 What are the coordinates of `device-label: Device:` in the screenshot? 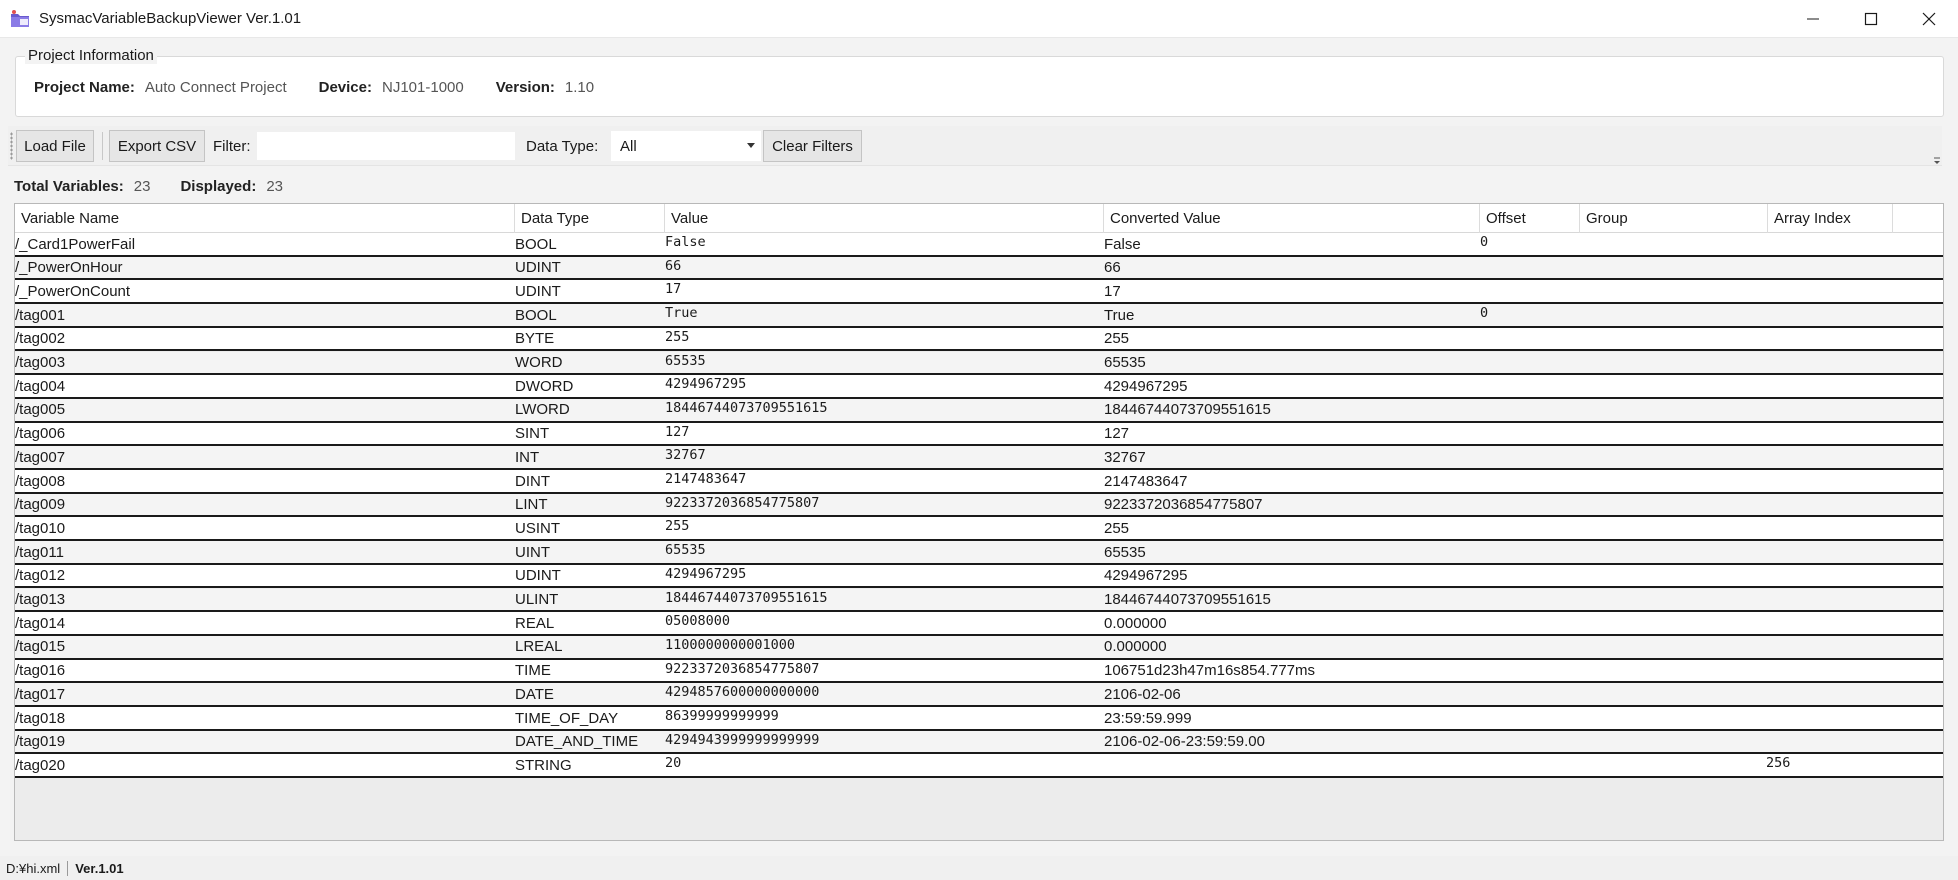 It's located at (345, 87).